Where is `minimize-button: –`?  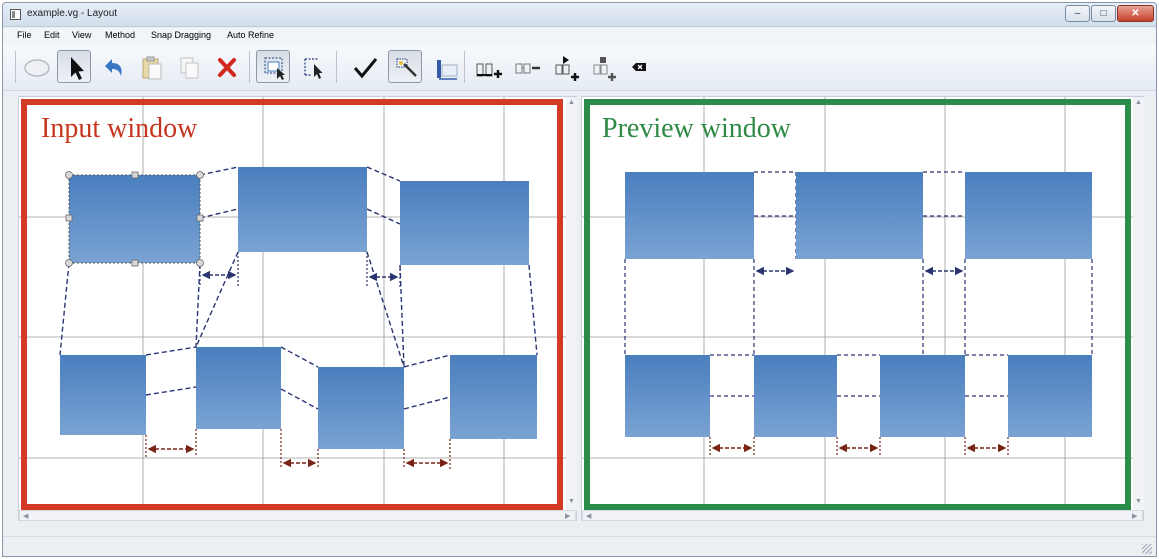 minimize-button: – is located at coordinates (1077, 13).